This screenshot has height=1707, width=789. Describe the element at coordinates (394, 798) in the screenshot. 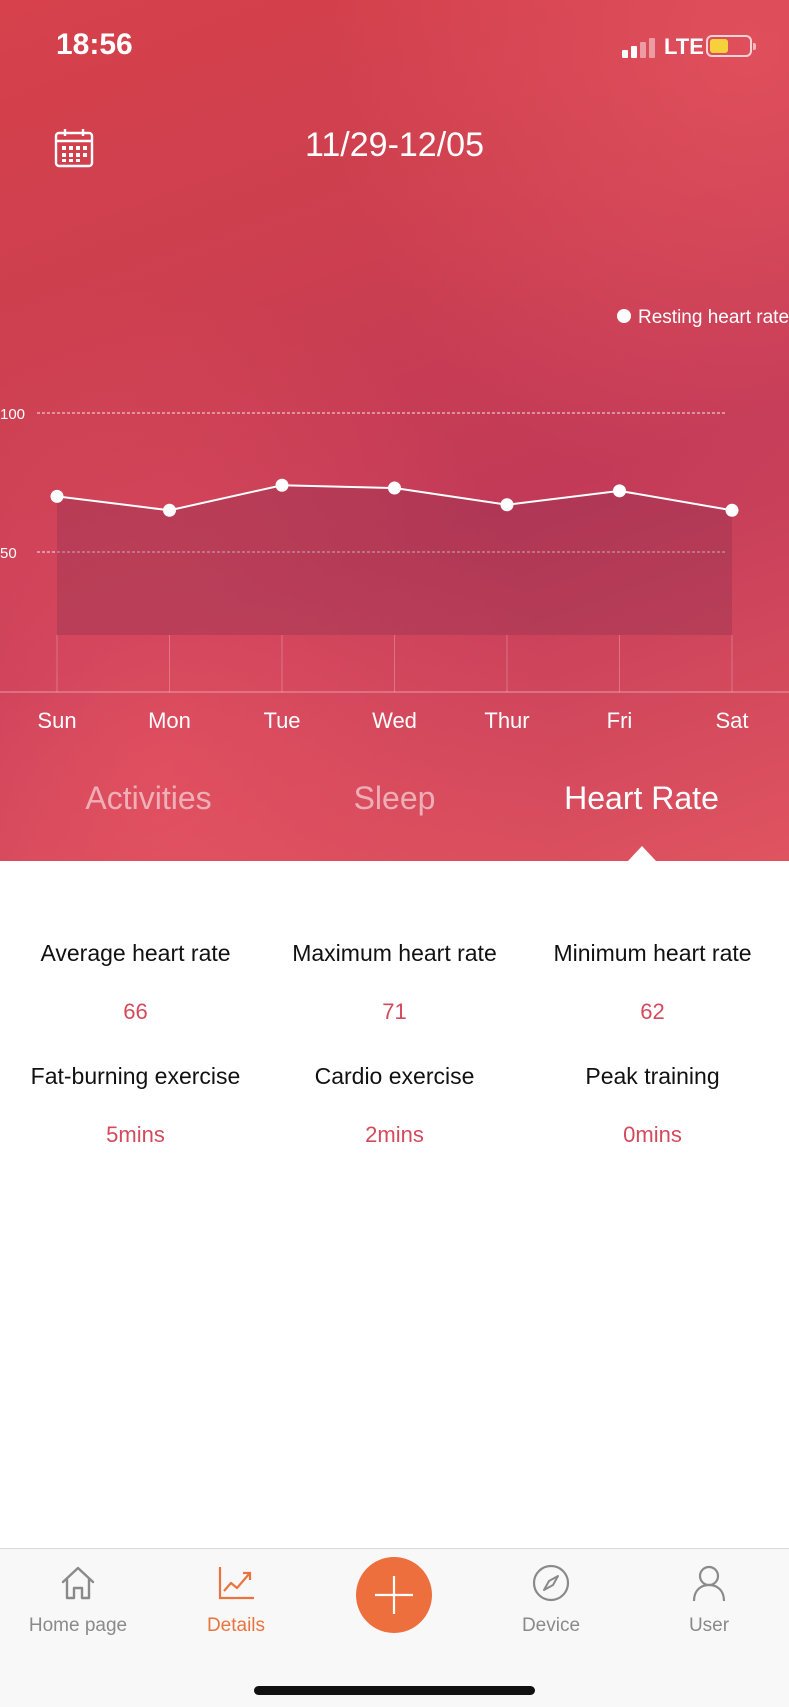

I see `tab-sleep: Sleep` at that location.